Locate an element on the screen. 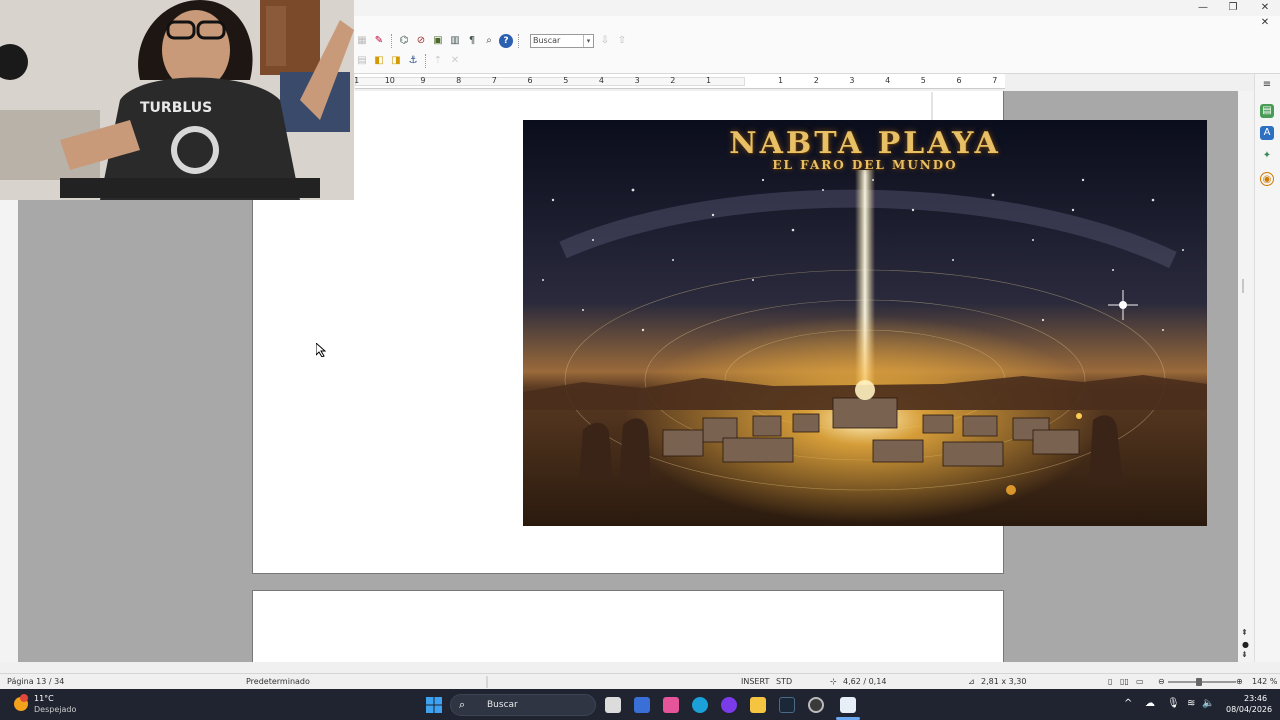 The image size is (1280, 720). svg-text: TURBLUS is located at coordinates (176, 108).